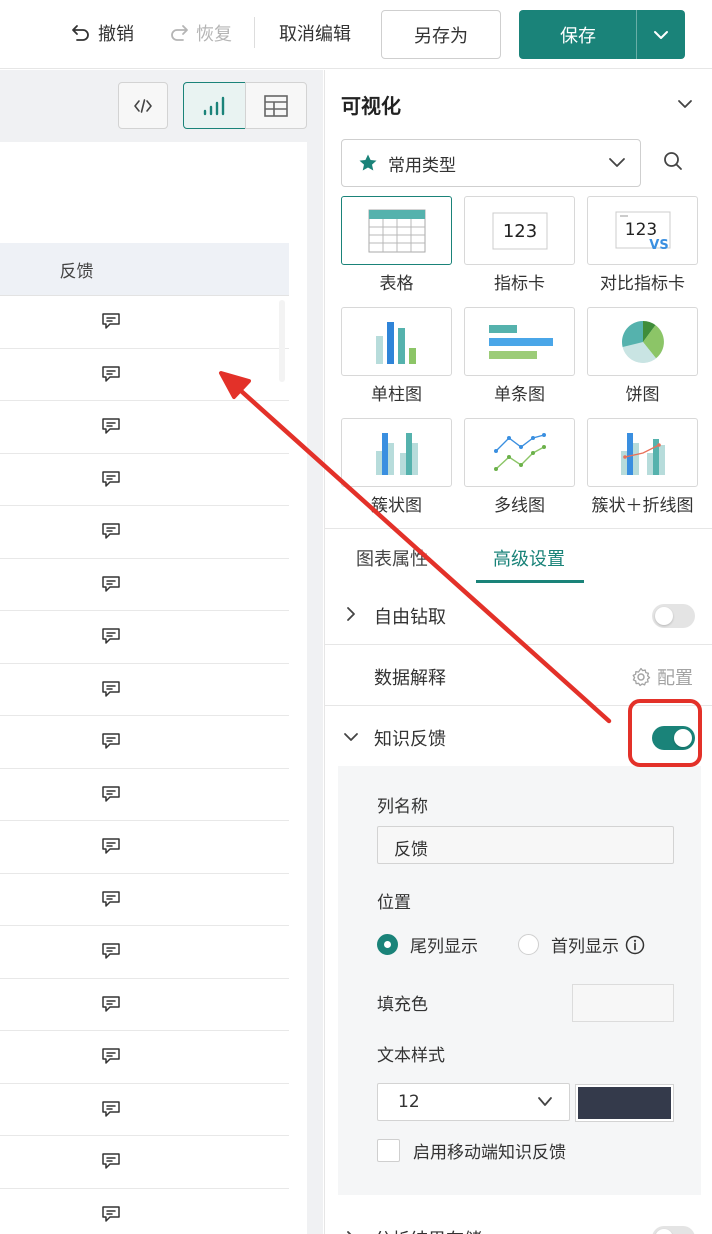 The image size is (712, 1234). I want to click on save-button: 保存, so click(578, 34).